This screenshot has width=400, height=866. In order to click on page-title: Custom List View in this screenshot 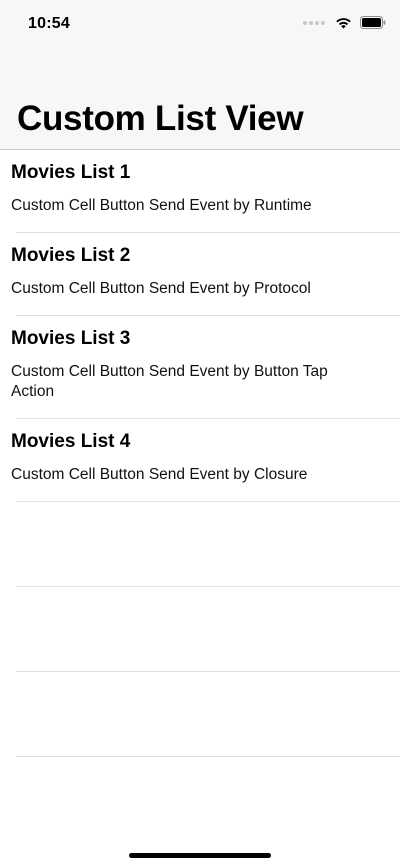, I will do `click(160, 118)`.